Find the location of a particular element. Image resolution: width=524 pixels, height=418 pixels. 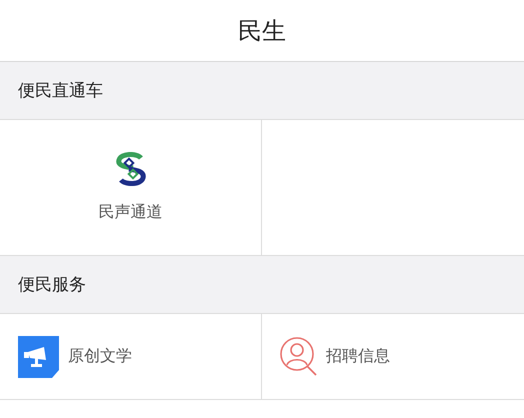

section-title: 便民直通车 is located at coordinates (60, 91).